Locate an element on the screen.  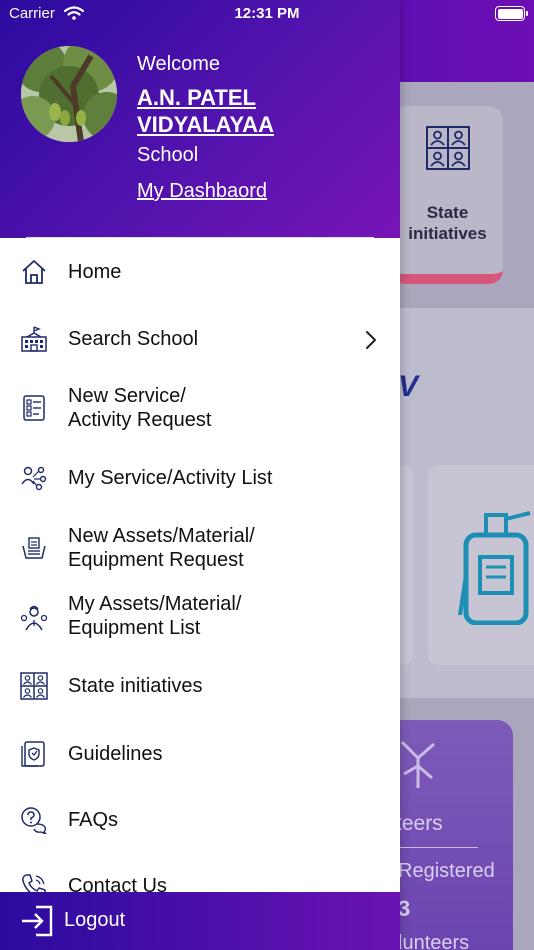
menu-item-label: My Assets/Material/ Equipment List is located at coordinates (155, 616).